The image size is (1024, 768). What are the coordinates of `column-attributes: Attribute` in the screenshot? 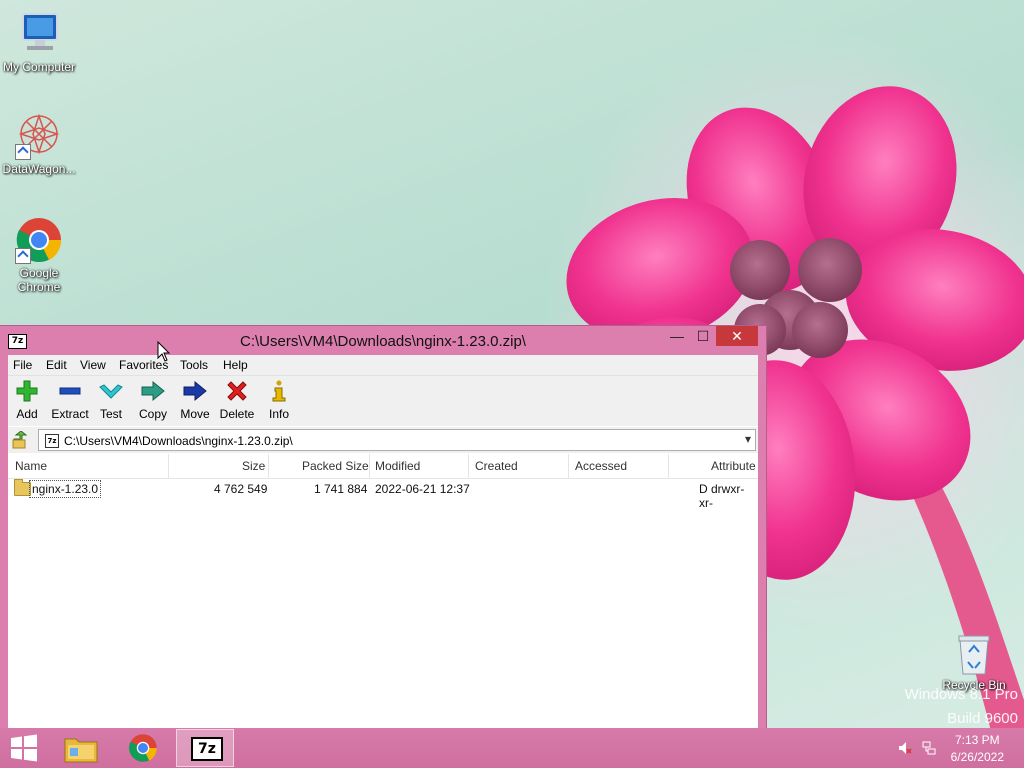 It's located at (733, 466).